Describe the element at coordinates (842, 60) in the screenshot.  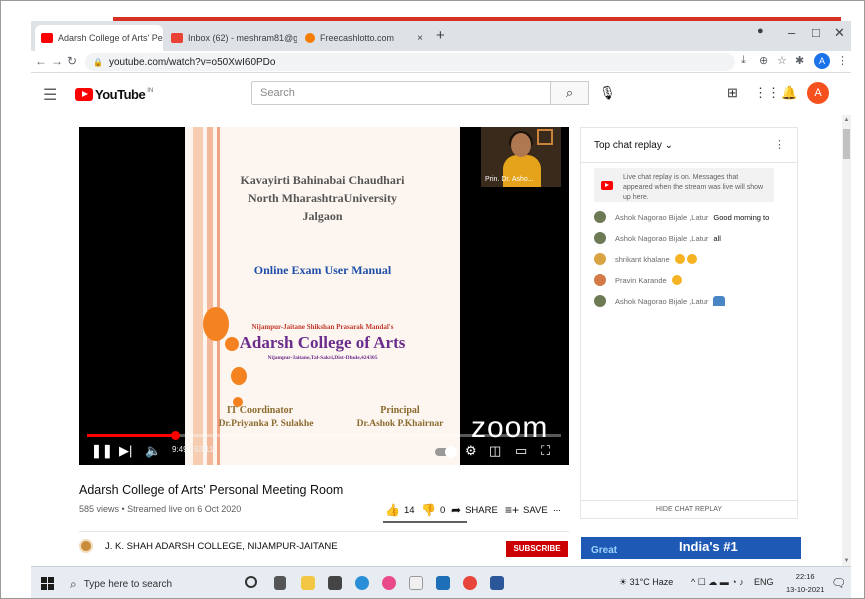
I see `browser-menu-icon: ⋮` at that location.